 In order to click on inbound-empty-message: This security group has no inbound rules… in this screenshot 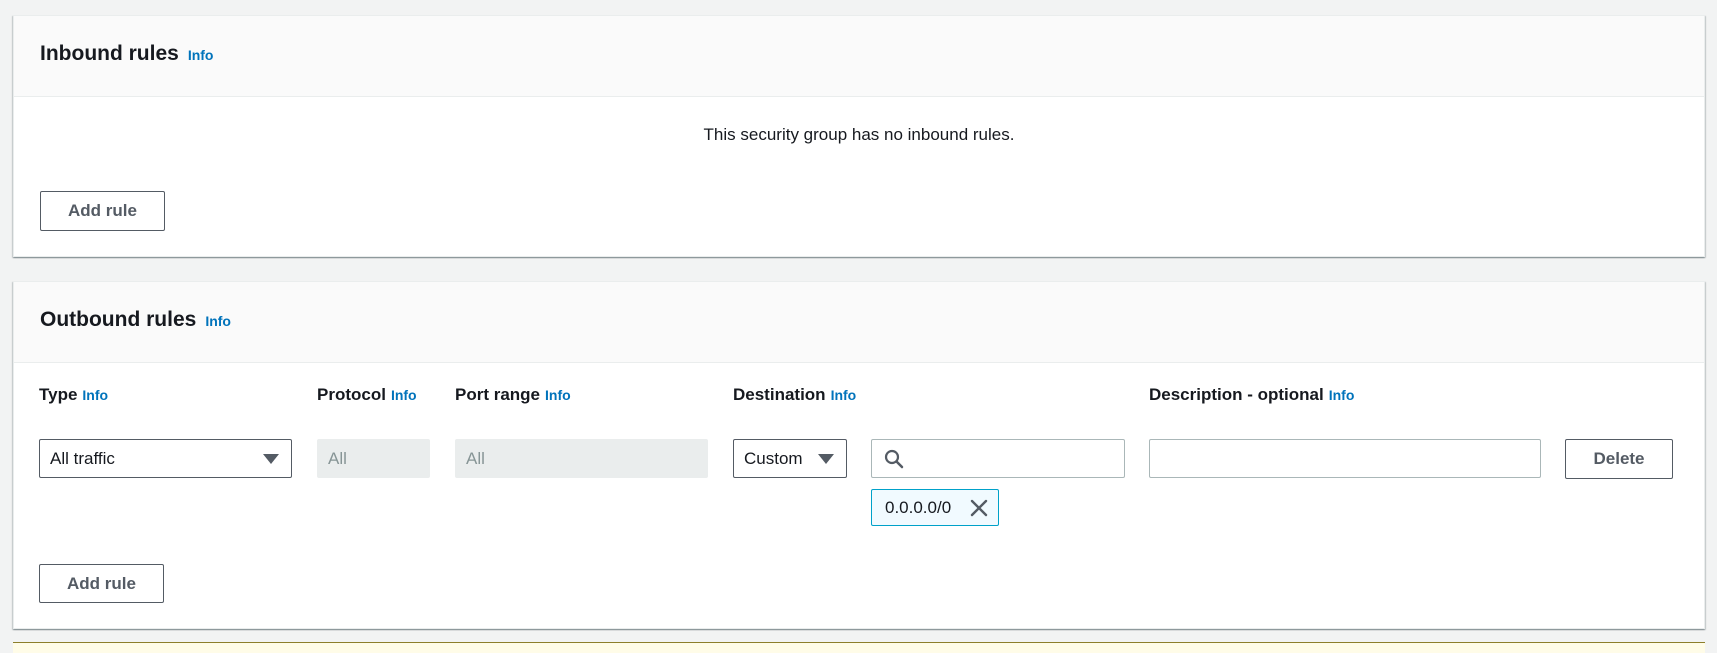, I will do `click(859, 134)`.